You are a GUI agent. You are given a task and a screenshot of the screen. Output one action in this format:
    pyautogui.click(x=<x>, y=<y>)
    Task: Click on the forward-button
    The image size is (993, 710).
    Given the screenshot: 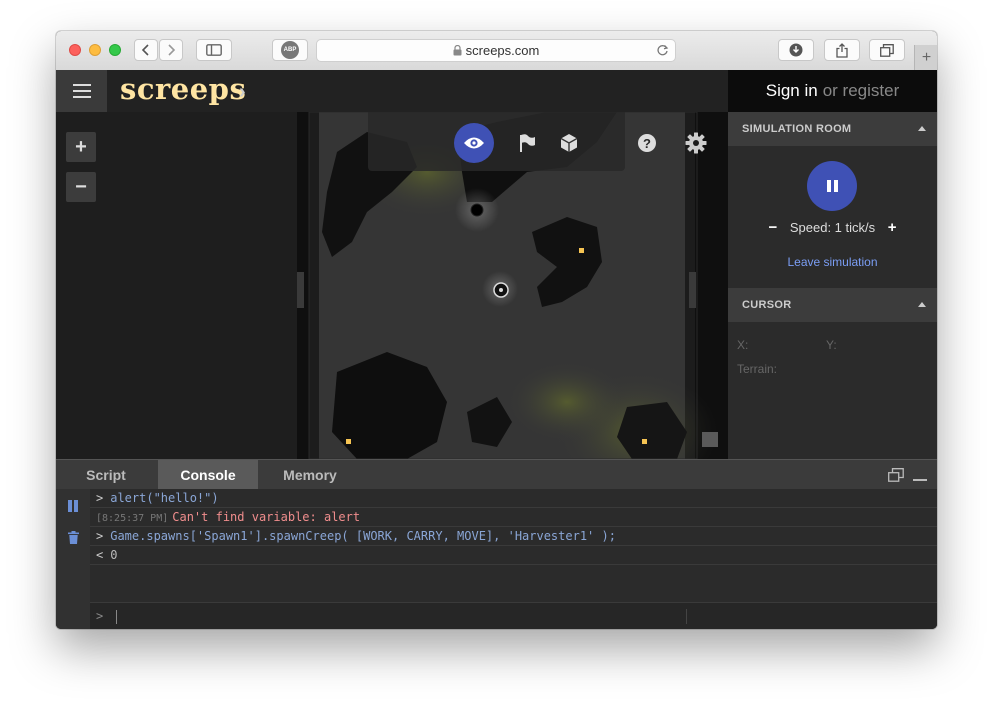 What is the action you would take?
    pyautogui.click(x=171, y=50)
    